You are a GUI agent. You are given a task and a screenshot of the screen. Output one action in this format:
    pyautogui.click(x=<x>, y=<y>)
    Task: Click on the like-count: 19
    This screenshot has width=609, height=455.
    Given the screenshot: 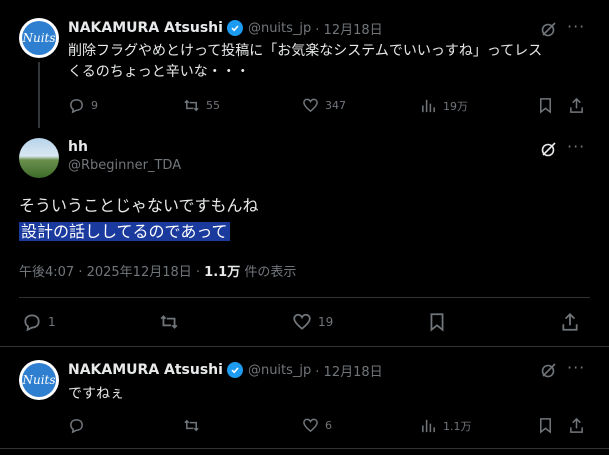 What is the action you would take?
    pyautogui.click(x=326, y=322)
    